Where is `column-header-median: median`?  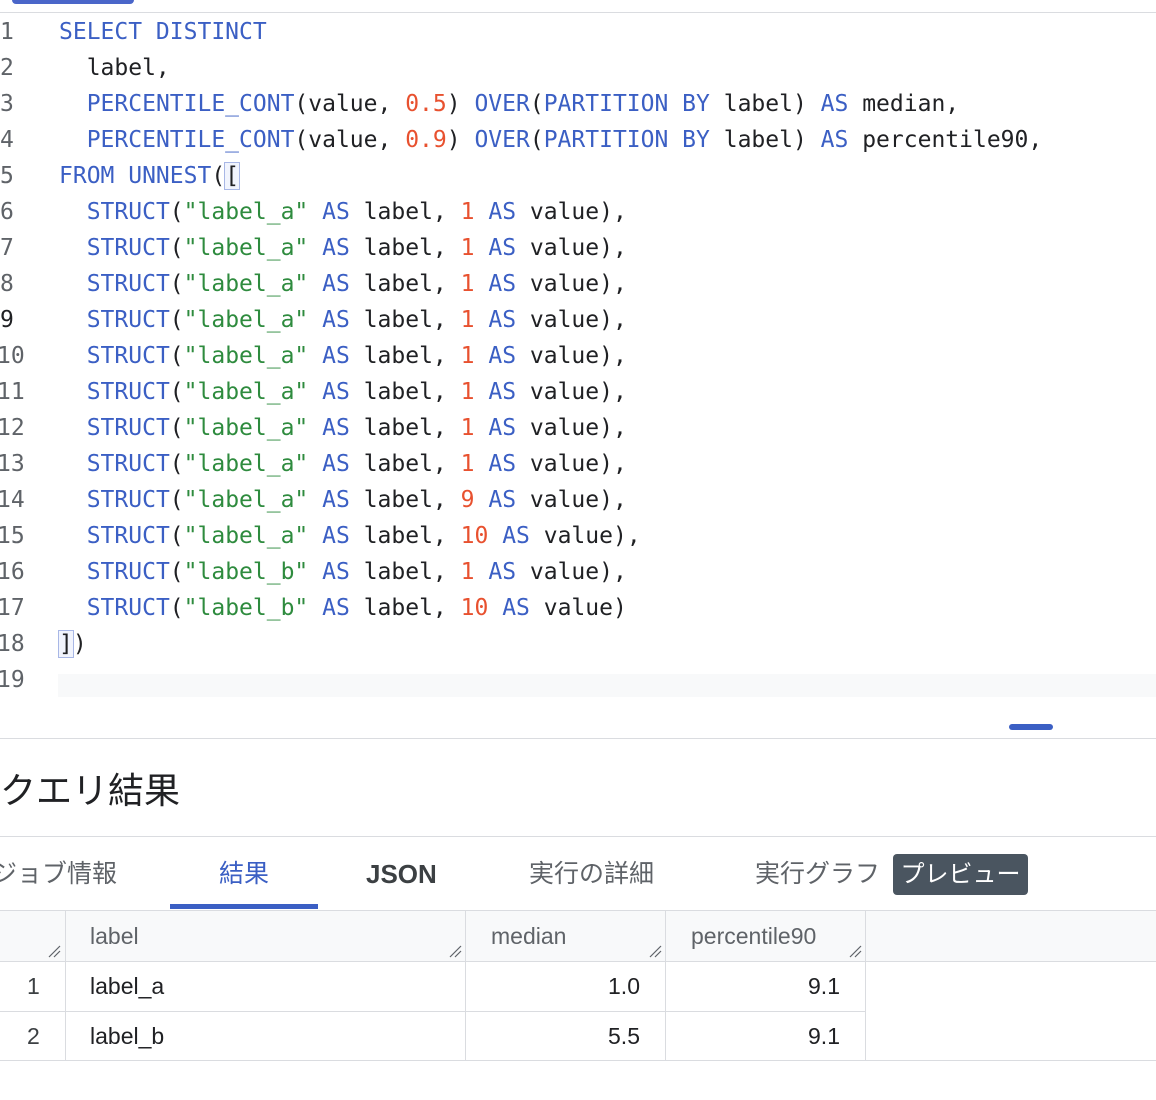 column-header-median: median is located at coordinates (528, 936).